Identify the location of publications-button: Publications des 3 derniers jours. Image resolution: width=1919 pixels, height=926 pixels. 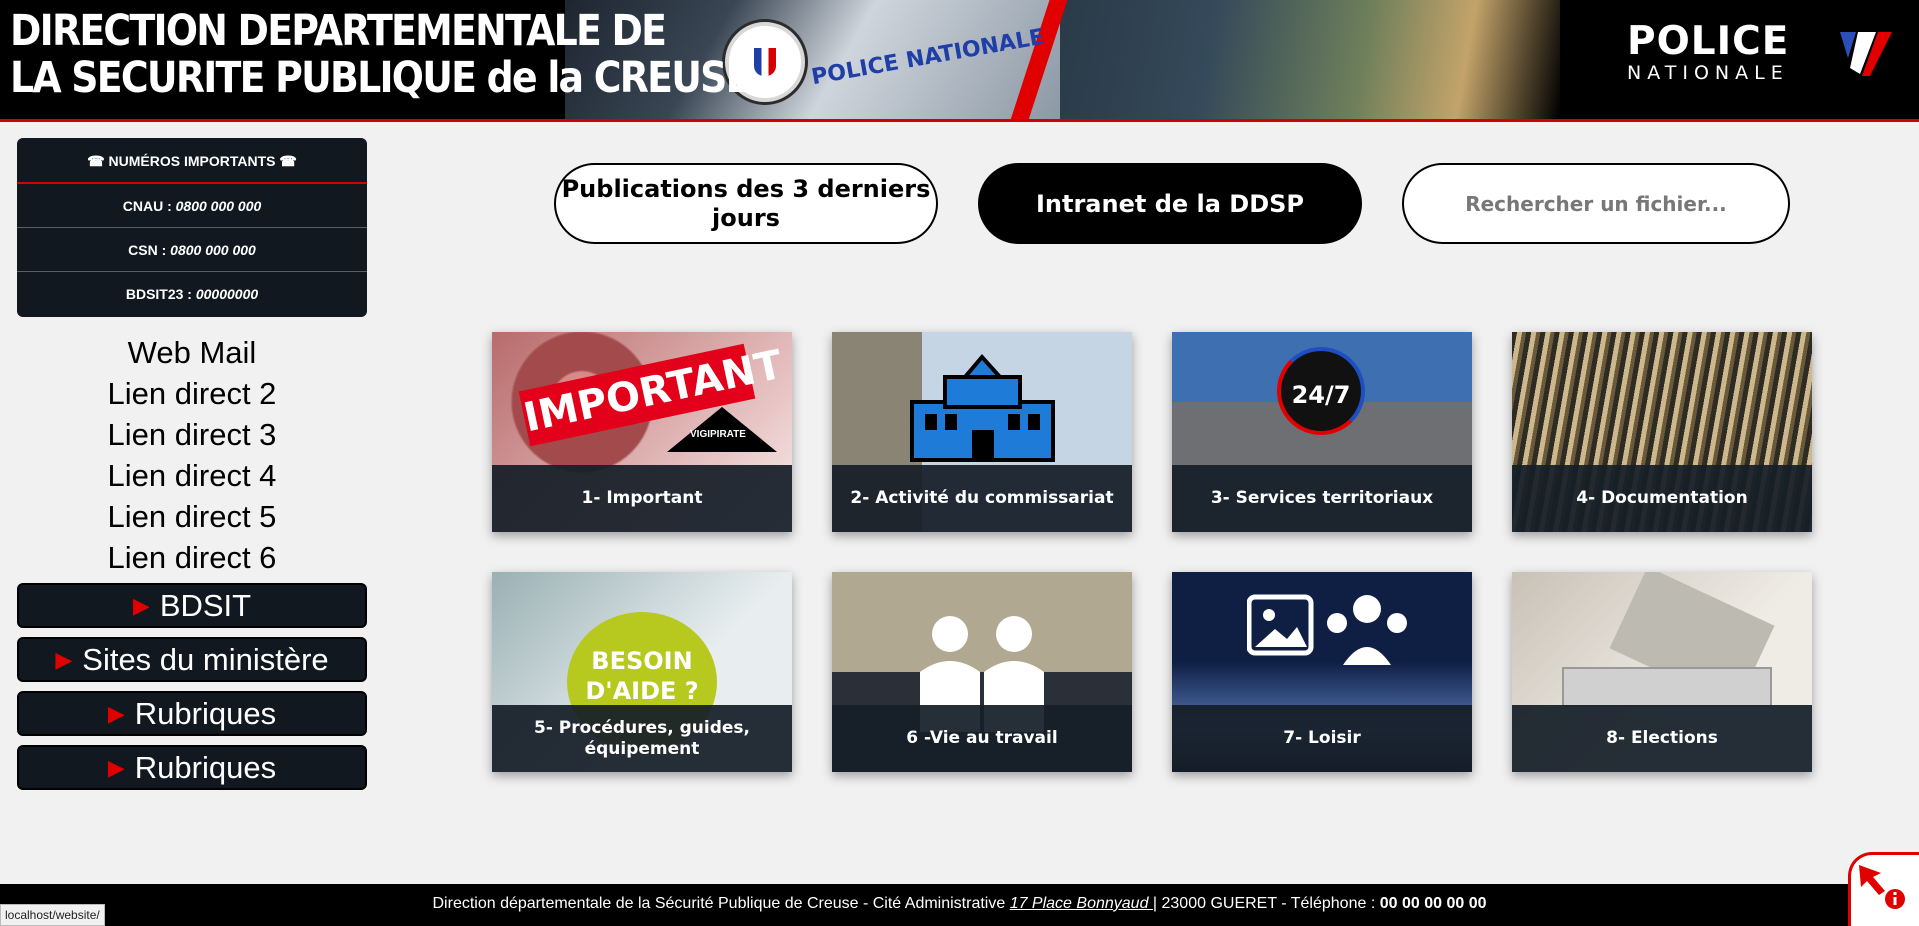
(746, 203).